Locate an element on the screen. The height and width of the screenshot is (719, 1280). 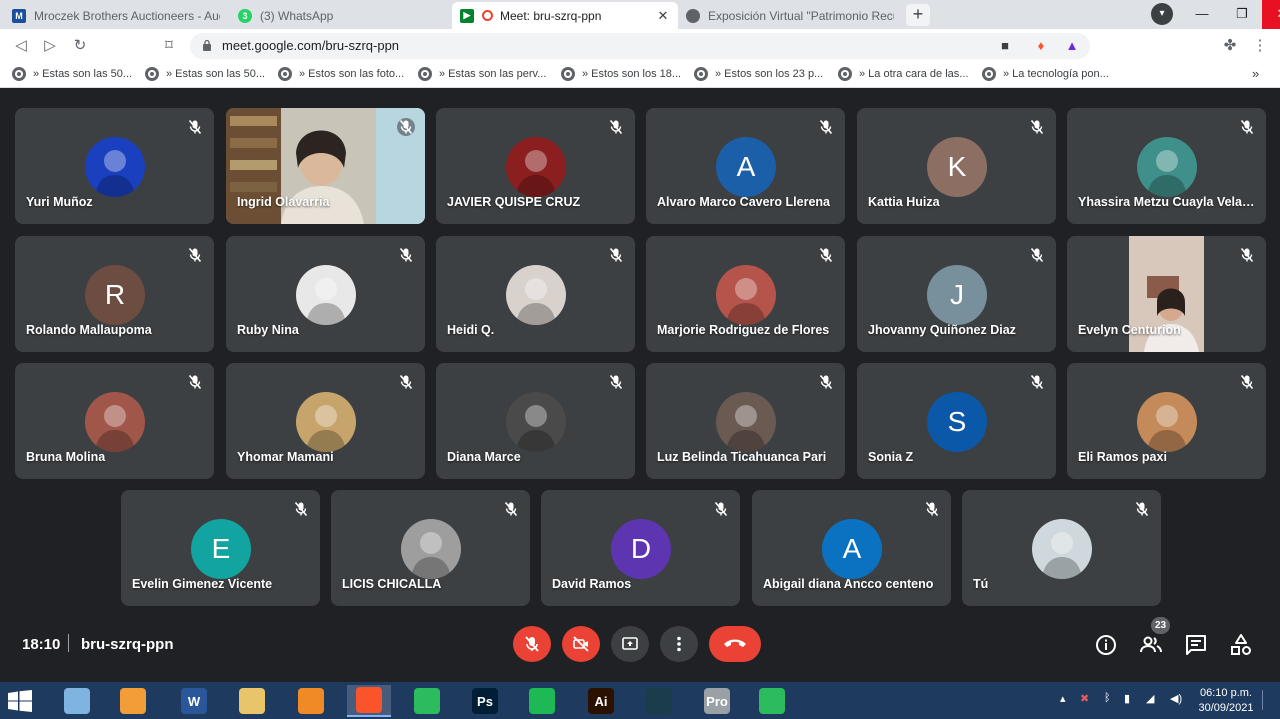
taskbar-clock: 06:10 p.m. 30/09/2021 is located at coordinates (1226, 701).